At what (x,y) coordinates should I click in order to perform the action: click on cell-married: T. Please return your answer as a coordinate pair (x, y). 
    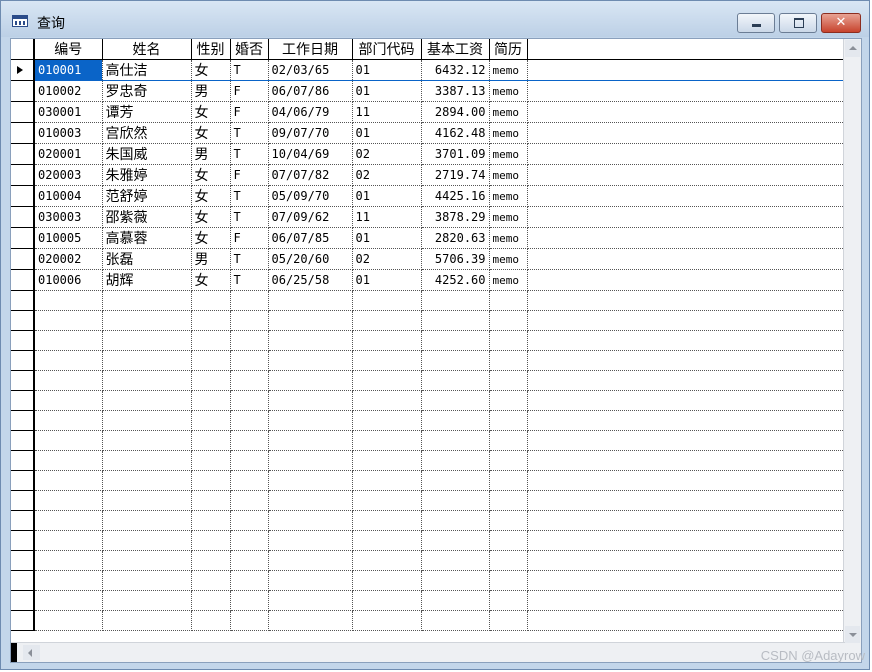
    Looking at the image, I should click on (249, 154).